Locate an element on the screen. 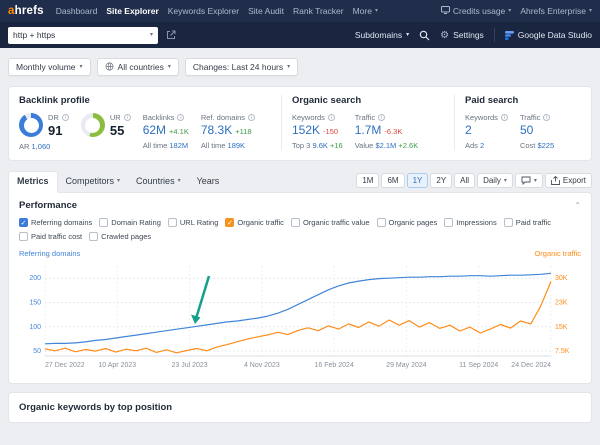 Image resolution: width=600 pixels, height=445 pixels. filter-changes-last-24-hours: Changes: Last 24 hours ▾ is located at coordinates (241, 67).